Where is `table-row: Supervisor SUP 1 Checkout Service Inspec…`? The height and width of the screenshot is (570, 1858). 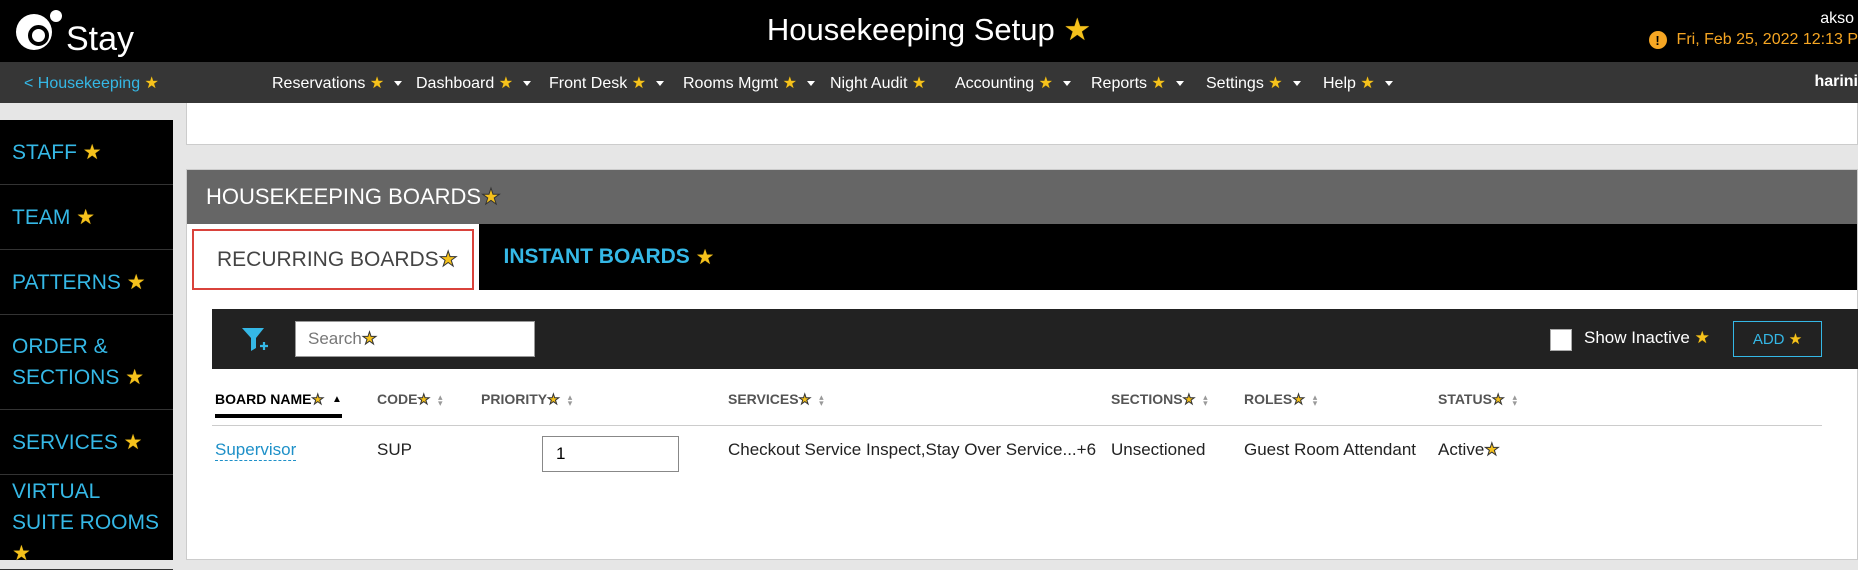
table-row: Supervisor SUP 1 Checkout Service Inspec… is located at coordinates (1017, 453).